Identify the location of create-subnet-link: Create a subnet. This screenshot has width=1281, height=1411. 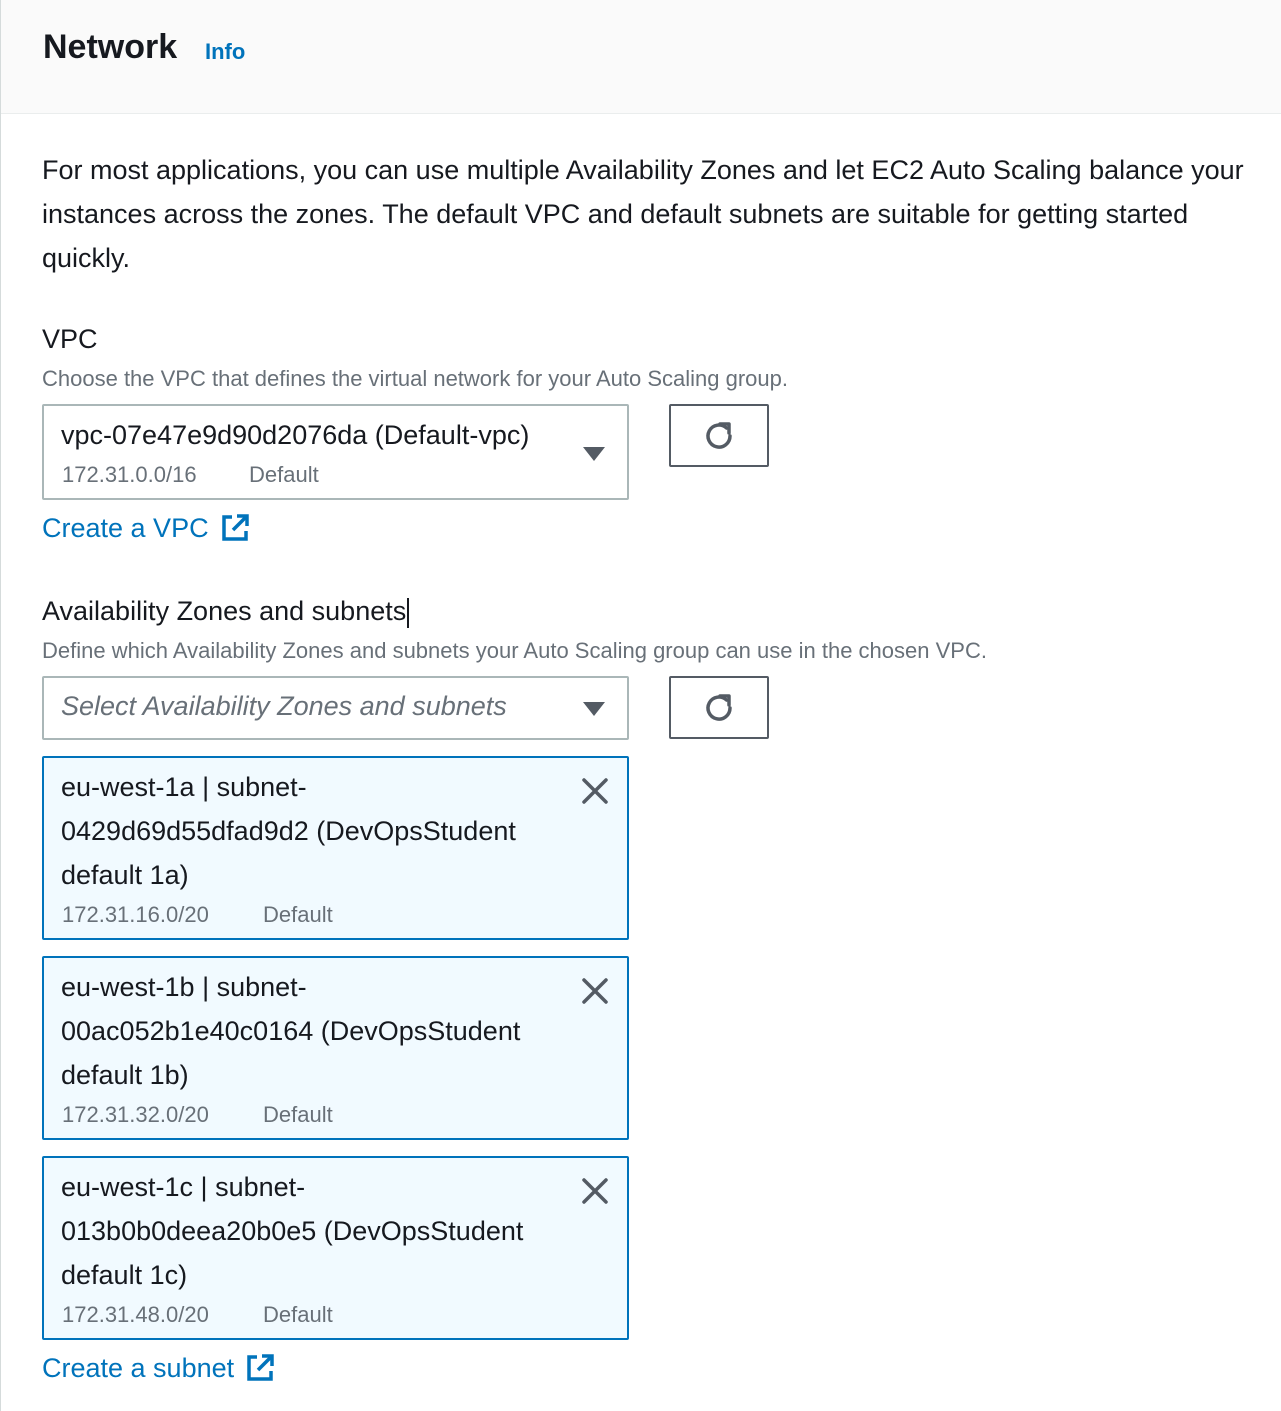
(159, 1368).